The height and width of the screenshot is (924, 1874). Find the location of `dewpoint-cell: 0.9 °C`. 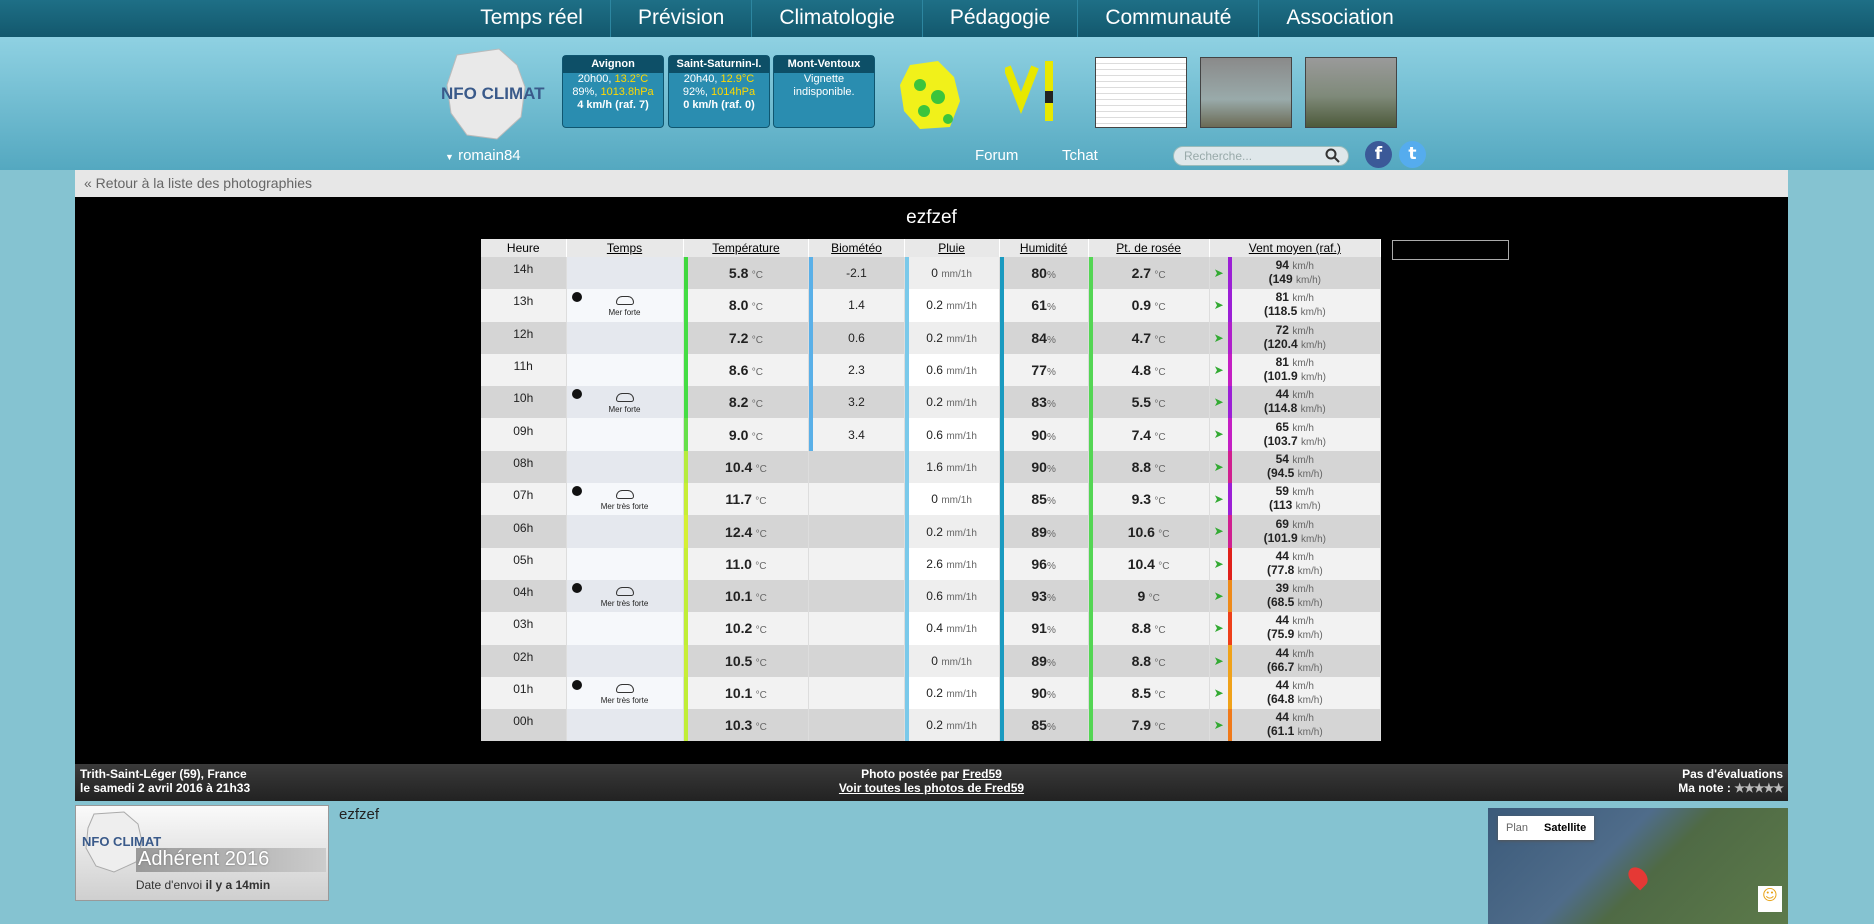

dewpoint-cell: 0.9 °C is located at coordinates (1149, 305).